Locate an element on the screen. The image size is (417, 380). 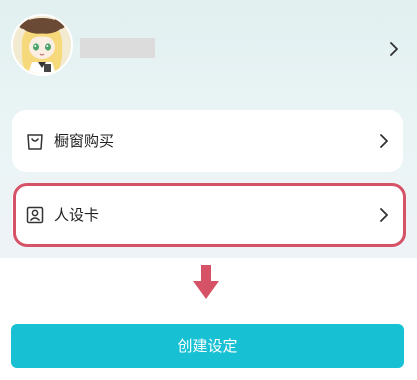
avatar is located at coordinates (42, 45).